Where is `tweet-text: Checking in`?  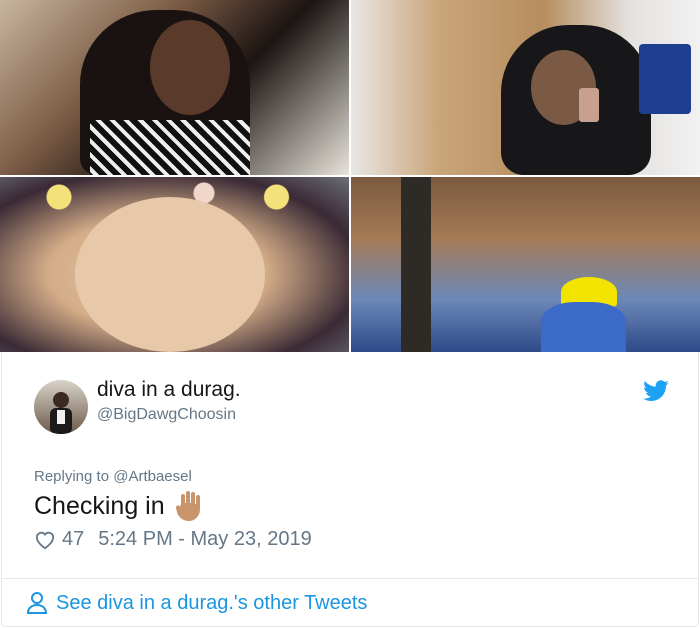 tweet-text: Checking in is located at coordinates (118, 506).